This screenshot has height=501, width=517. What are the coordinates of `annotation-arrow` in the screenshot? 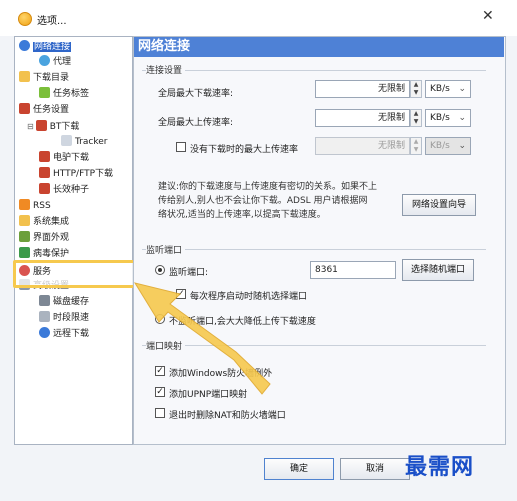 It's located at (202, 338).